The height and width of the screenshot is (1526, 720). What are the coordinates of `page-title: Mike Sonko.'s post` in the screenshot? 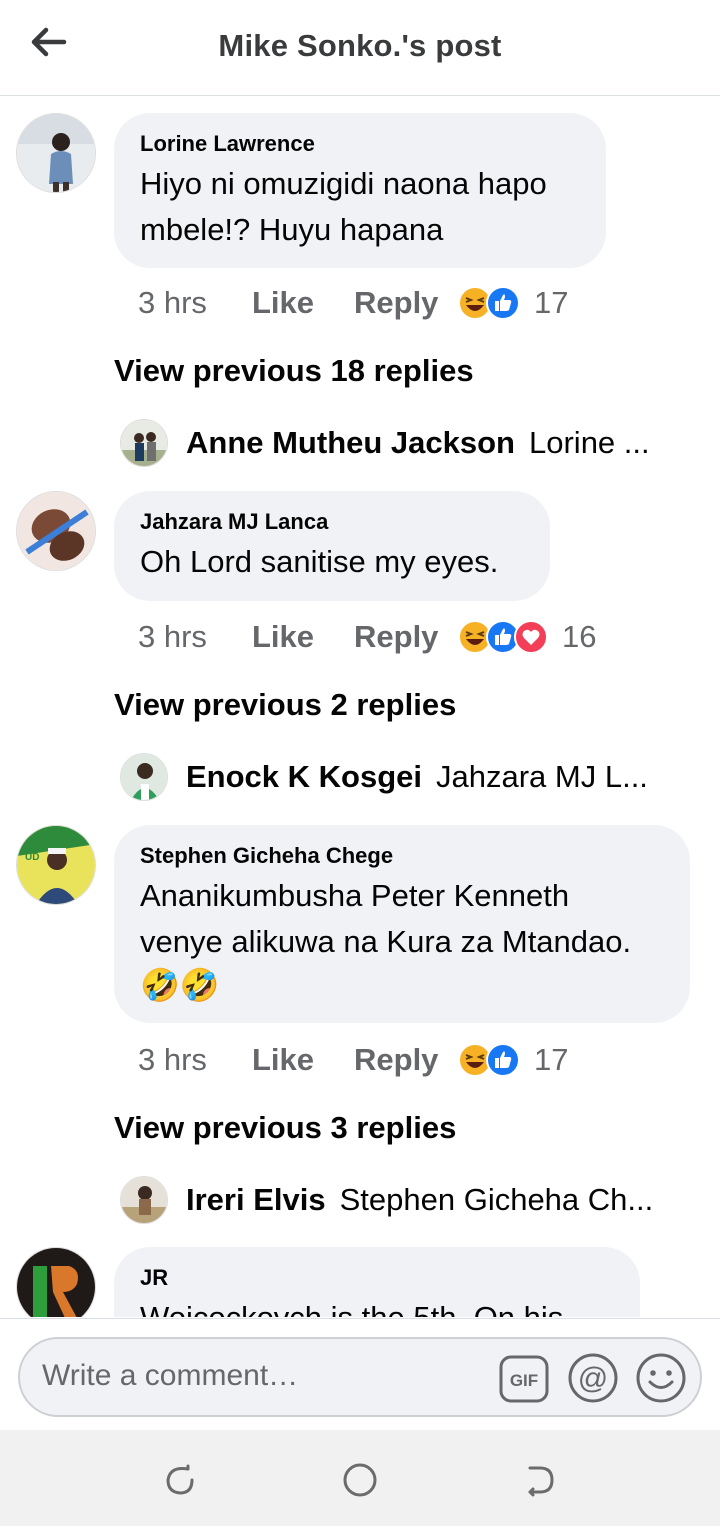 It's located at (360, 45).